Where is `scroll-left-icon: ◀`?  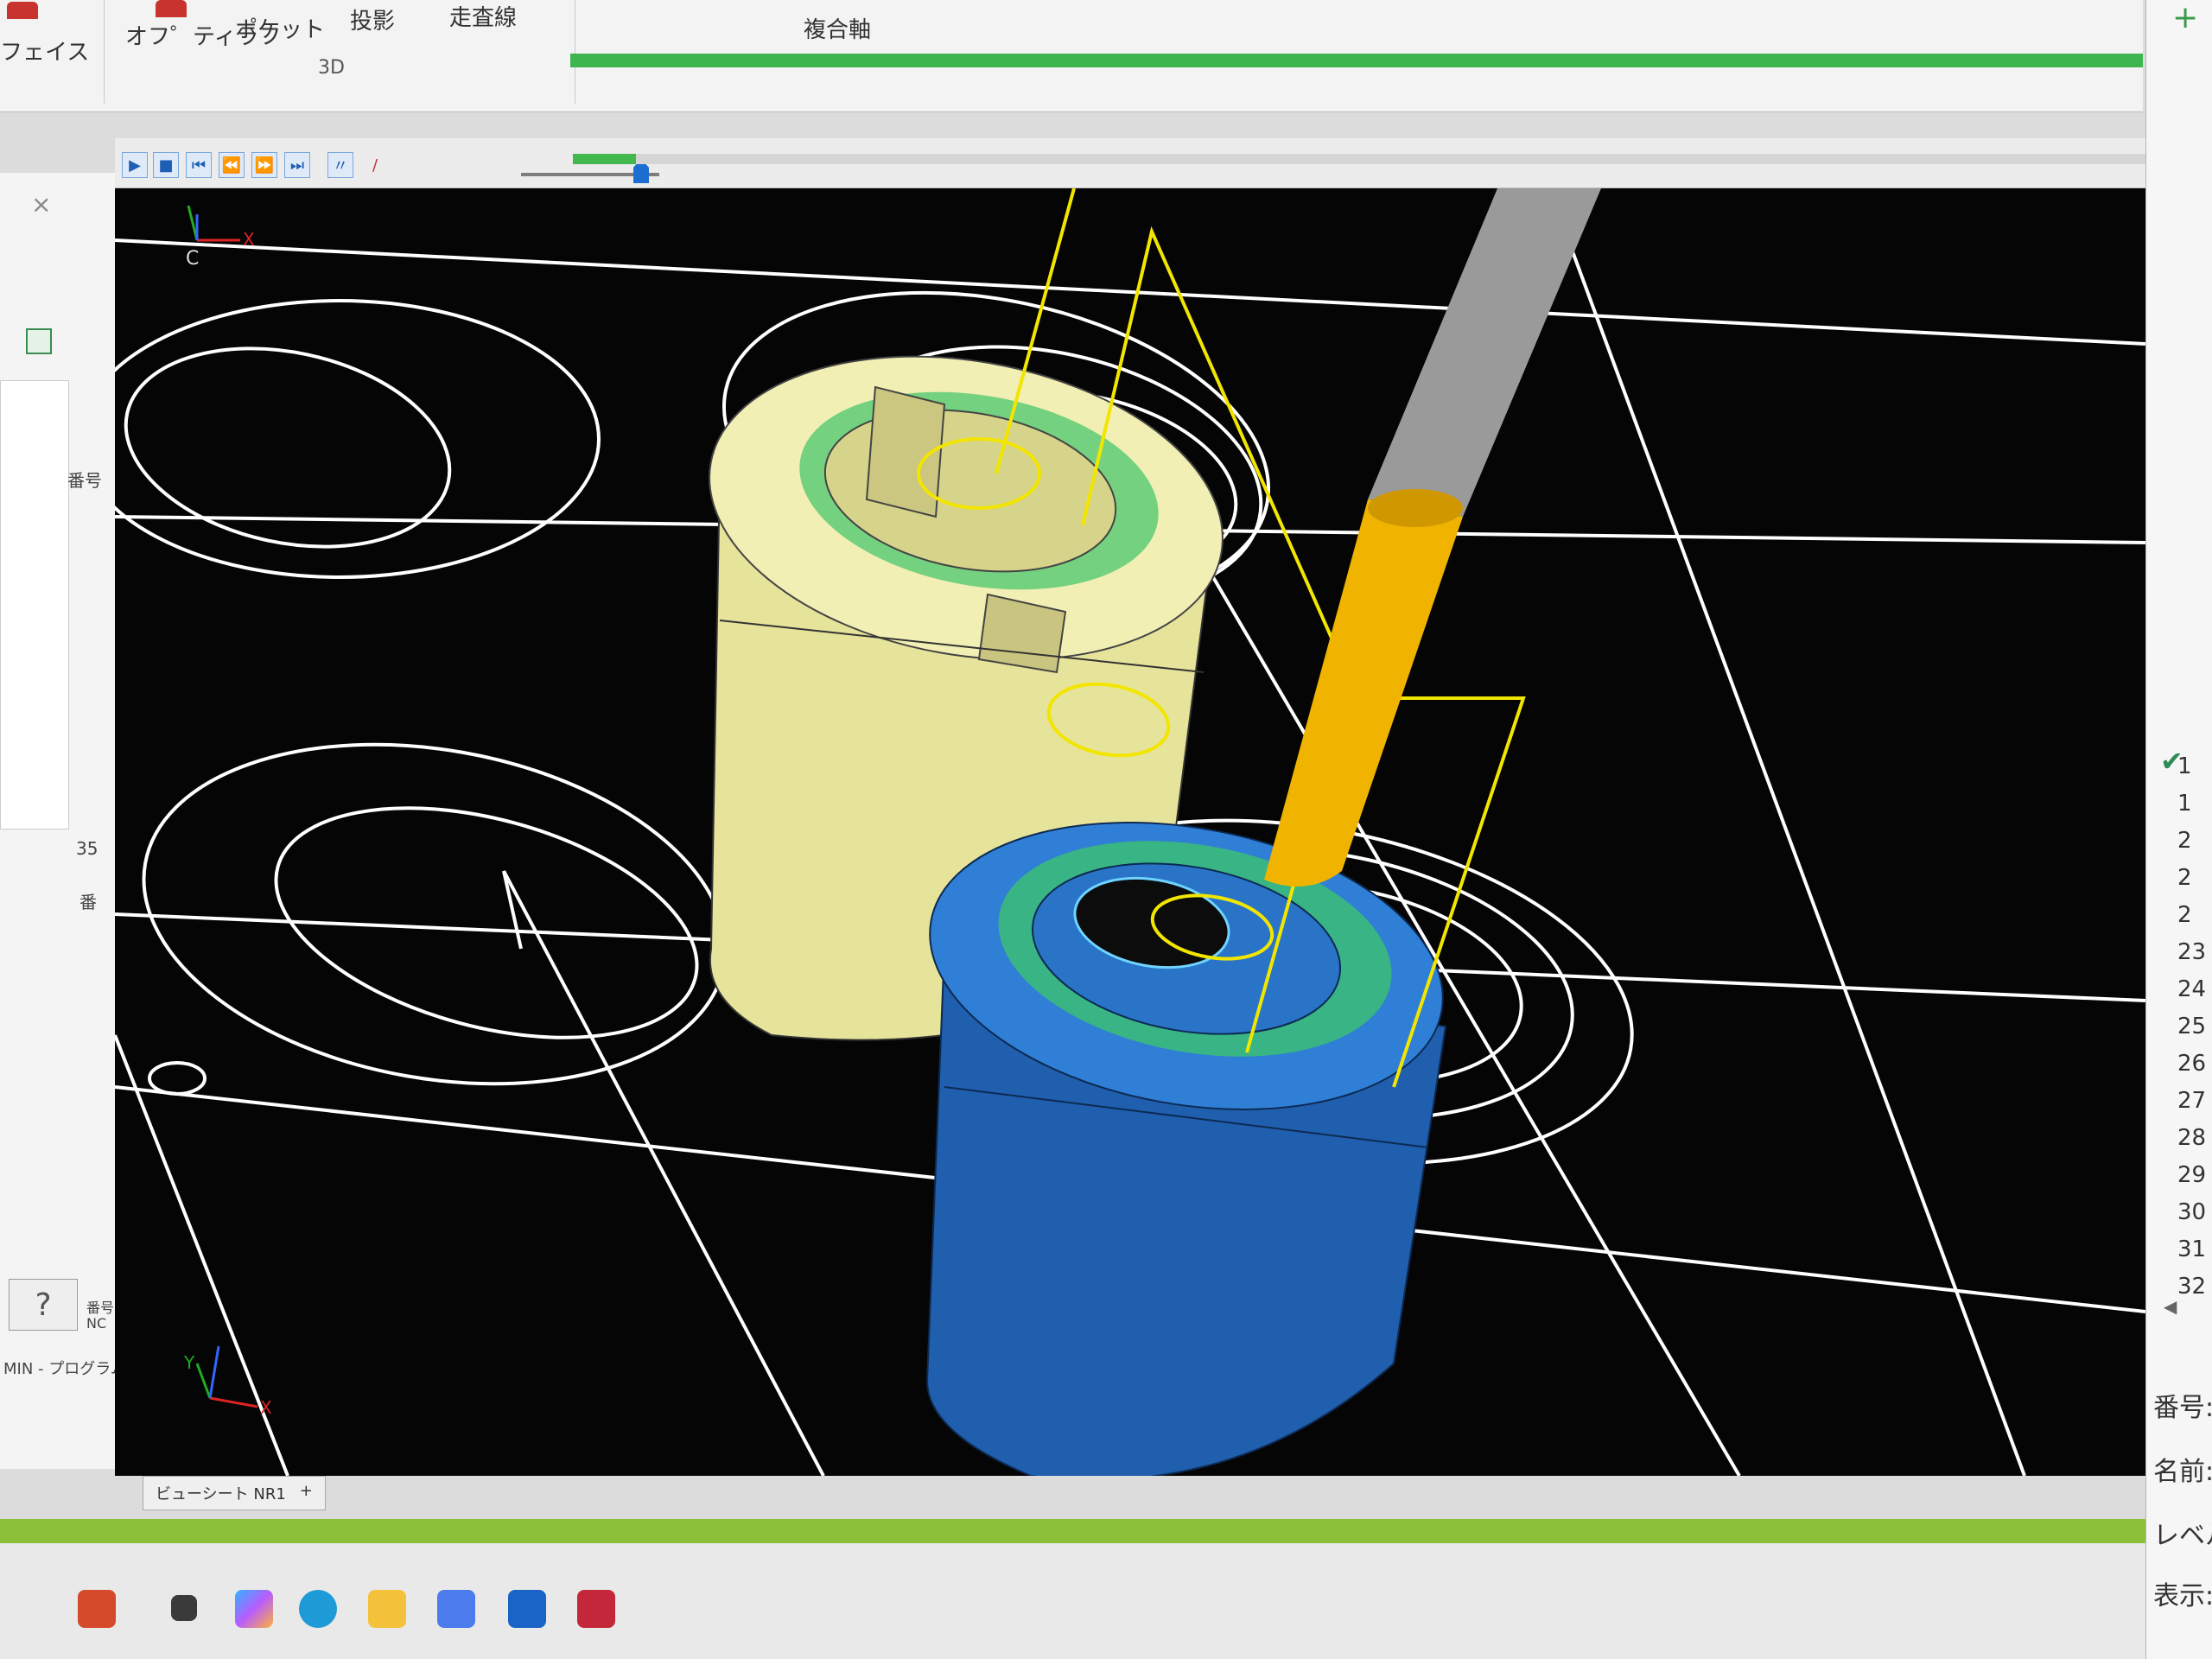 scroll-left-icon: ◀ is located at coordinates (2170, 1306).